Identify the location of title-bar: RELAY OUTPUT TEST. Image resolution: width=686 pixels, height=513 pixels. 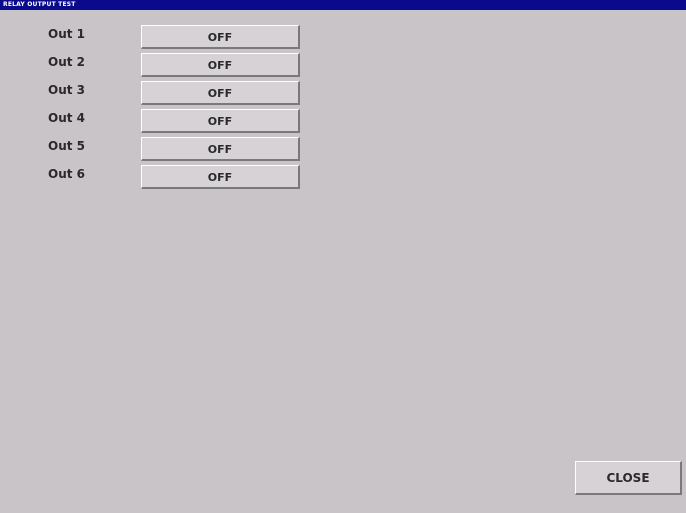
(343, 5).